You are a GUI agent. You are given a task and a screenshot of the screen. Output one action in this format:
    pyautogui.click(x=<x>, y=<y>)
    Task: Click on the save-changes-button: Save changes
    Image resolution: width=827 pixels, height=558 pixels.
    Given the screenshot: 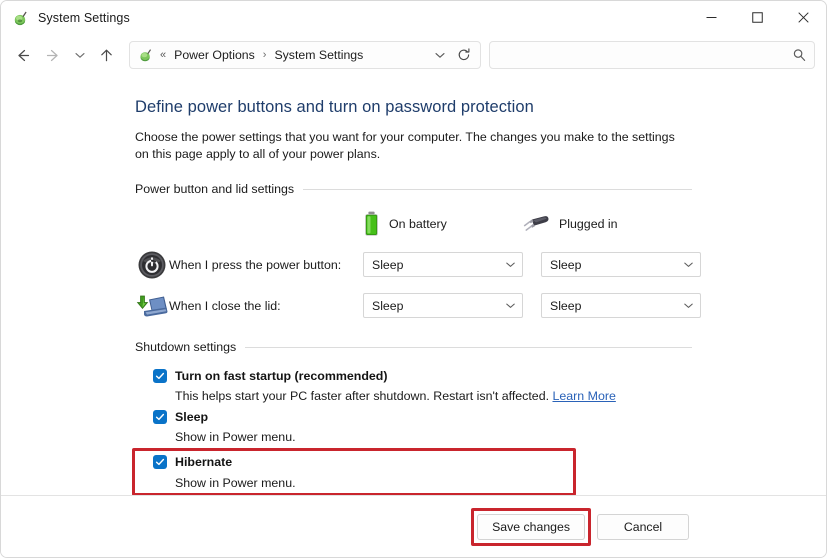 What is the action you would take?
    pyautogui.click(x=531, y=526)
    